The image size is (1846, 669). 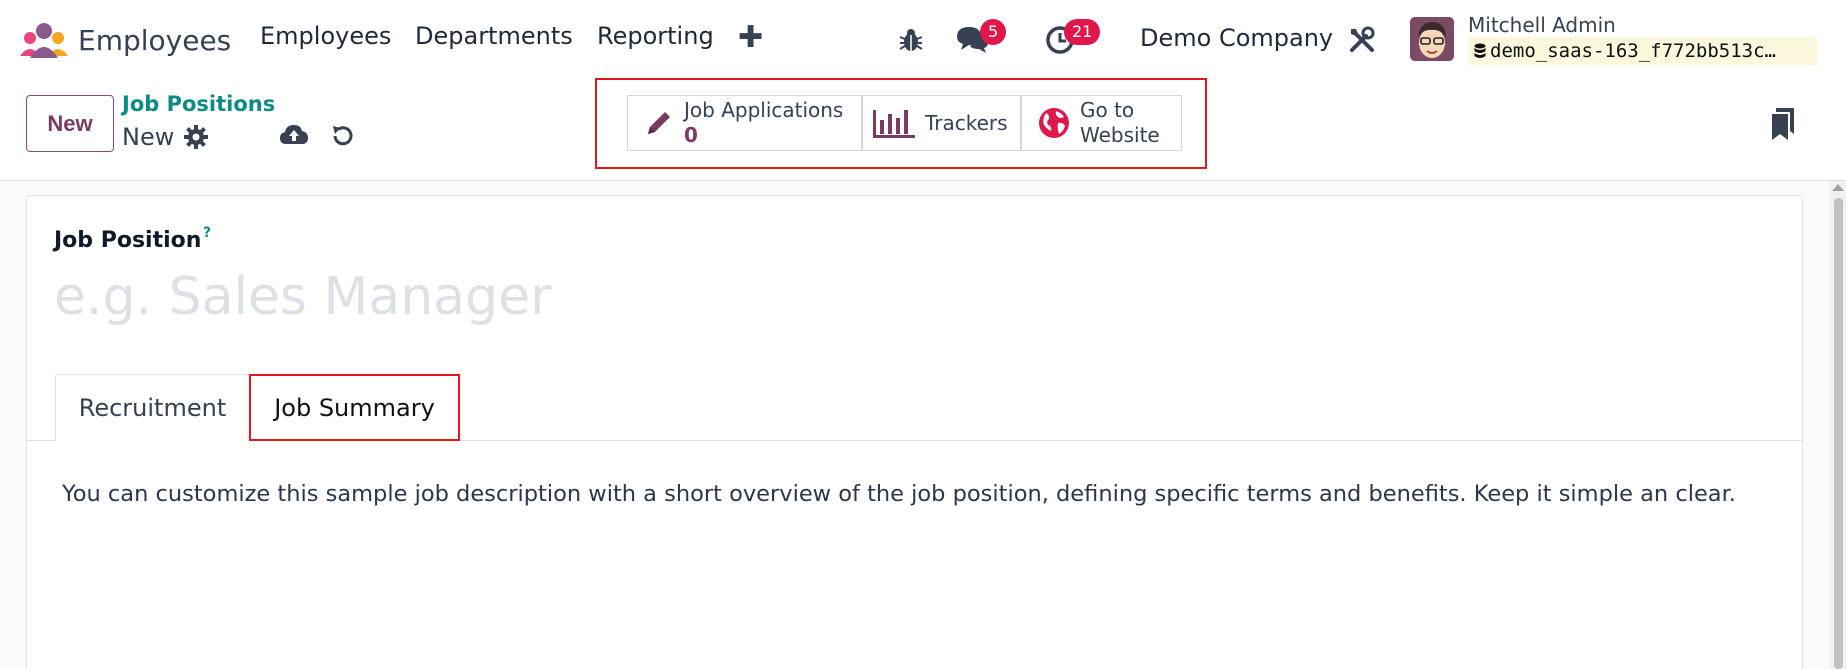 I want to click on bar-chart-icon, so click(x=894, y=123).